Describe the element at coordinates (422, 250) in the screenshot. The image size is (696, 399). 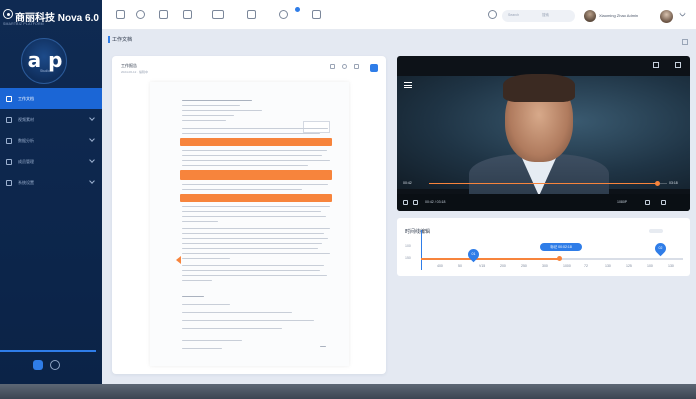
I see `timeline-cursor` at that location.